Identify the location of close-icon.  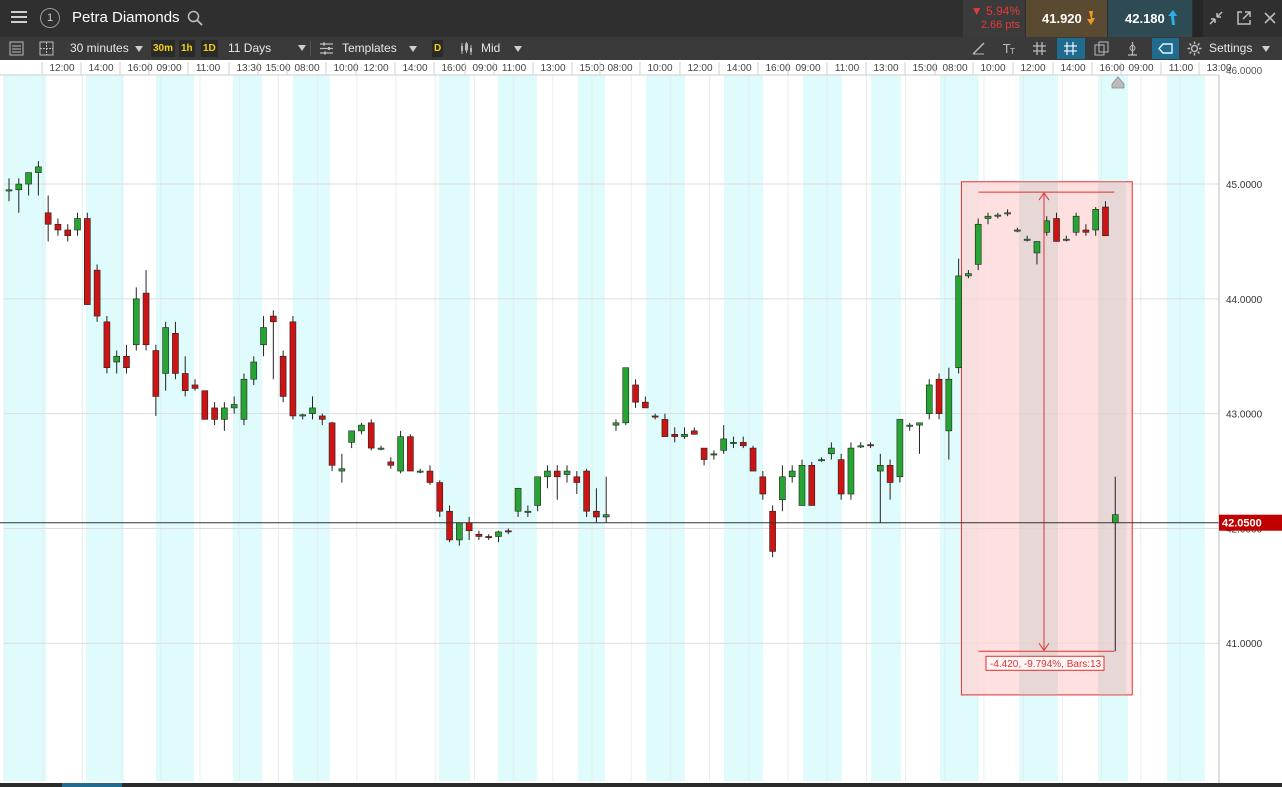
(1270, 18).